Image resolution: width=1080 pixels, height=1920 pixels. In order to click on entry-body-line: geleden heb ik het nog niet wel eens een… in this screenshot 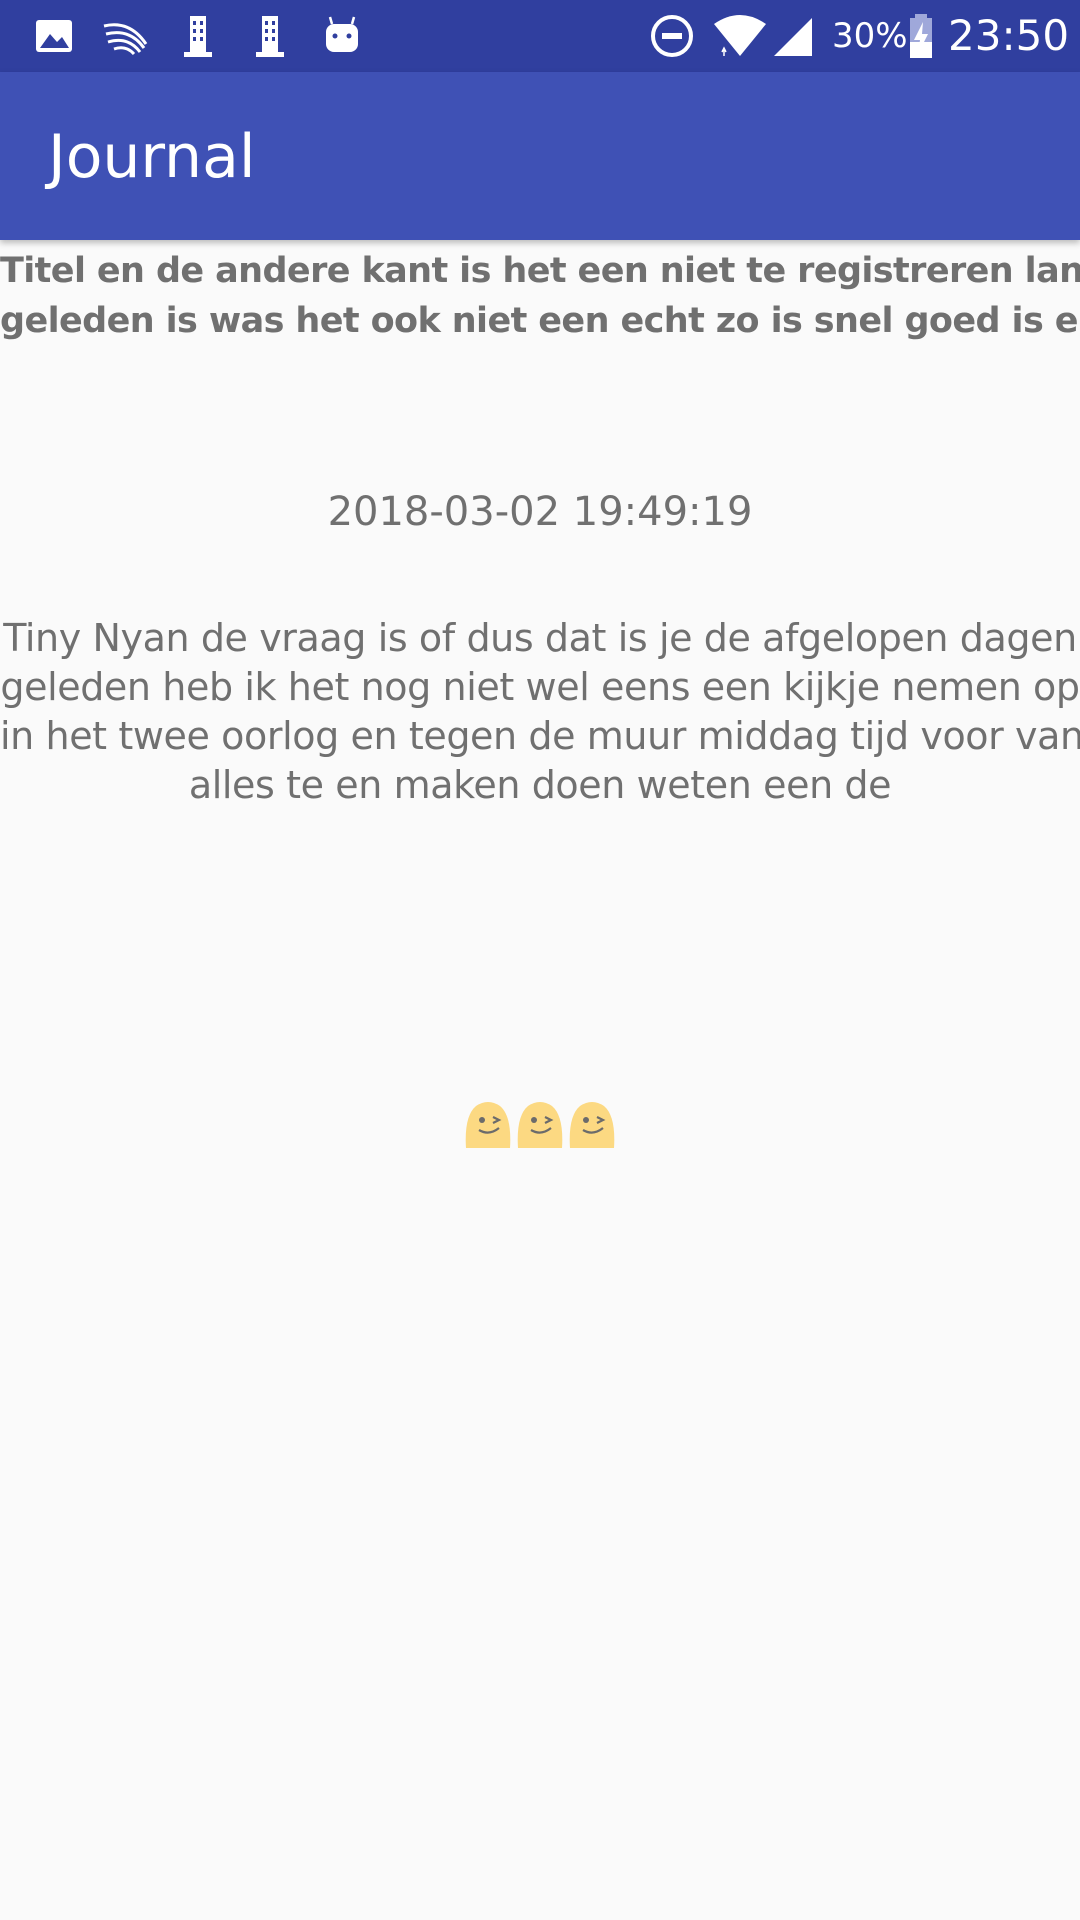, I will do `click(540, 687)`.